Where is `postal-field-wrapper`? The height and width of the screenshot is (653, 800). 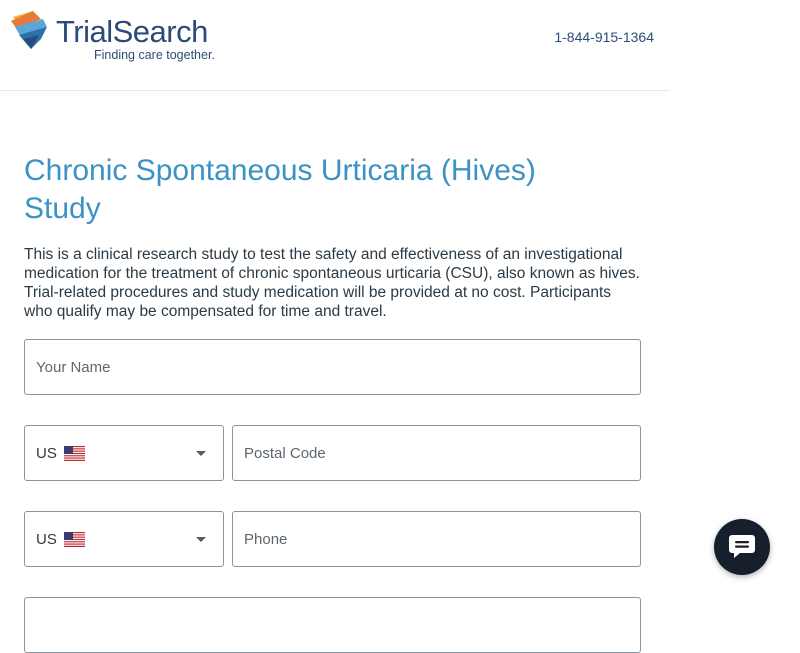
postal-field-wrapper is located at coordinates (436, 453).